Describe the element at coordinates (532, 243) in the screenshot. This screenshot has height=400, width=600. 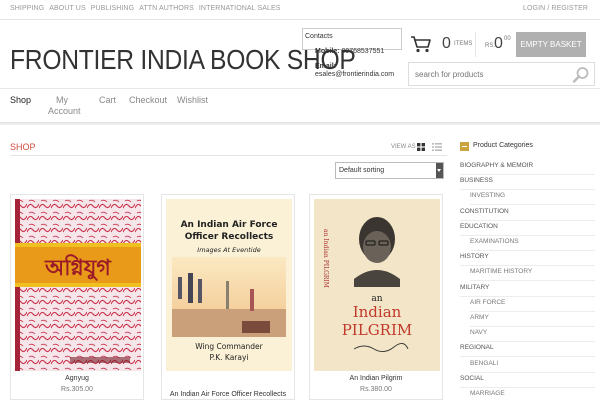
I see `subcategory-item: EXAMINATIONS` at that location.